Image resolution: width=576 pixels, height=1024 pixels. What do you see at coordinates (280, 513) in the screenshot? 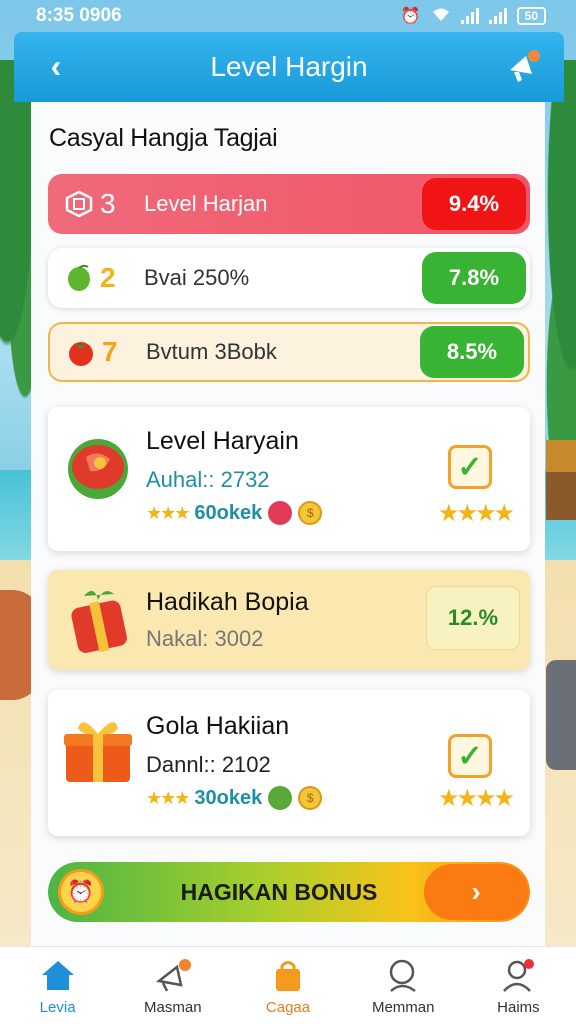
I see `berry-icon` at bounding box center [280, 513].